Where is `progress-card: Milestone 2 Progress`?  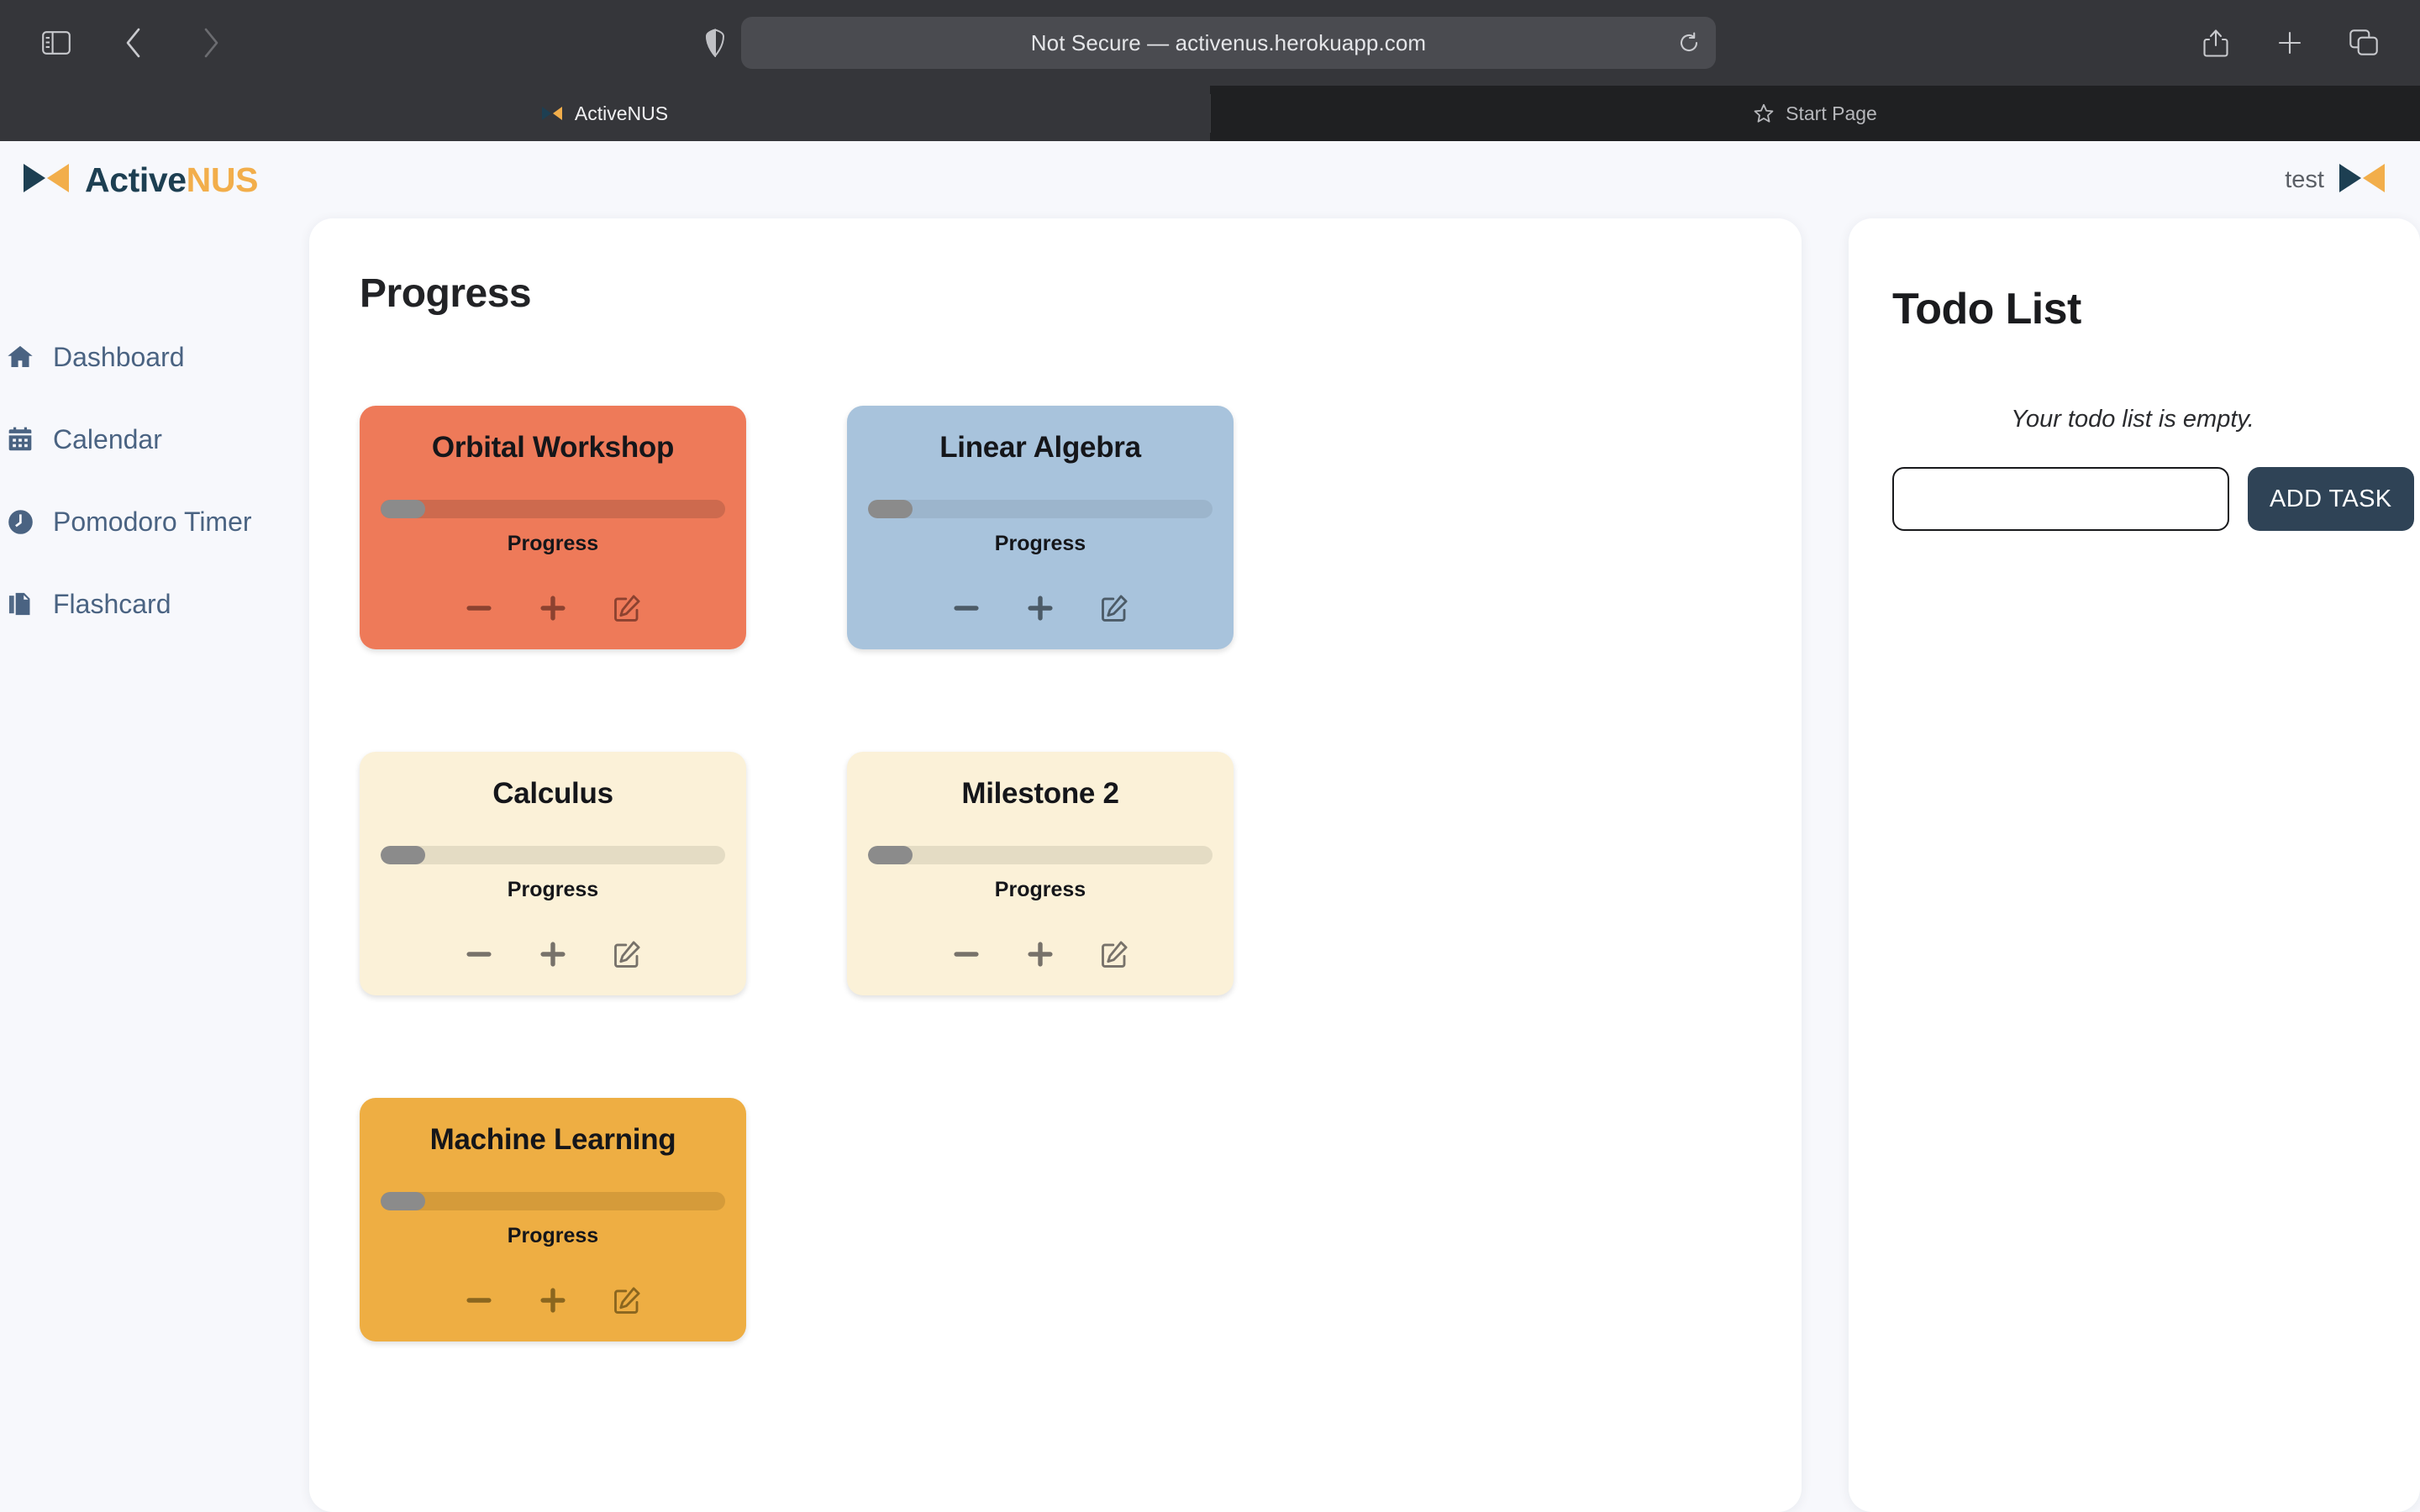
progress-card: Milestone 2 Progress is located at coordinates (1041, 873).